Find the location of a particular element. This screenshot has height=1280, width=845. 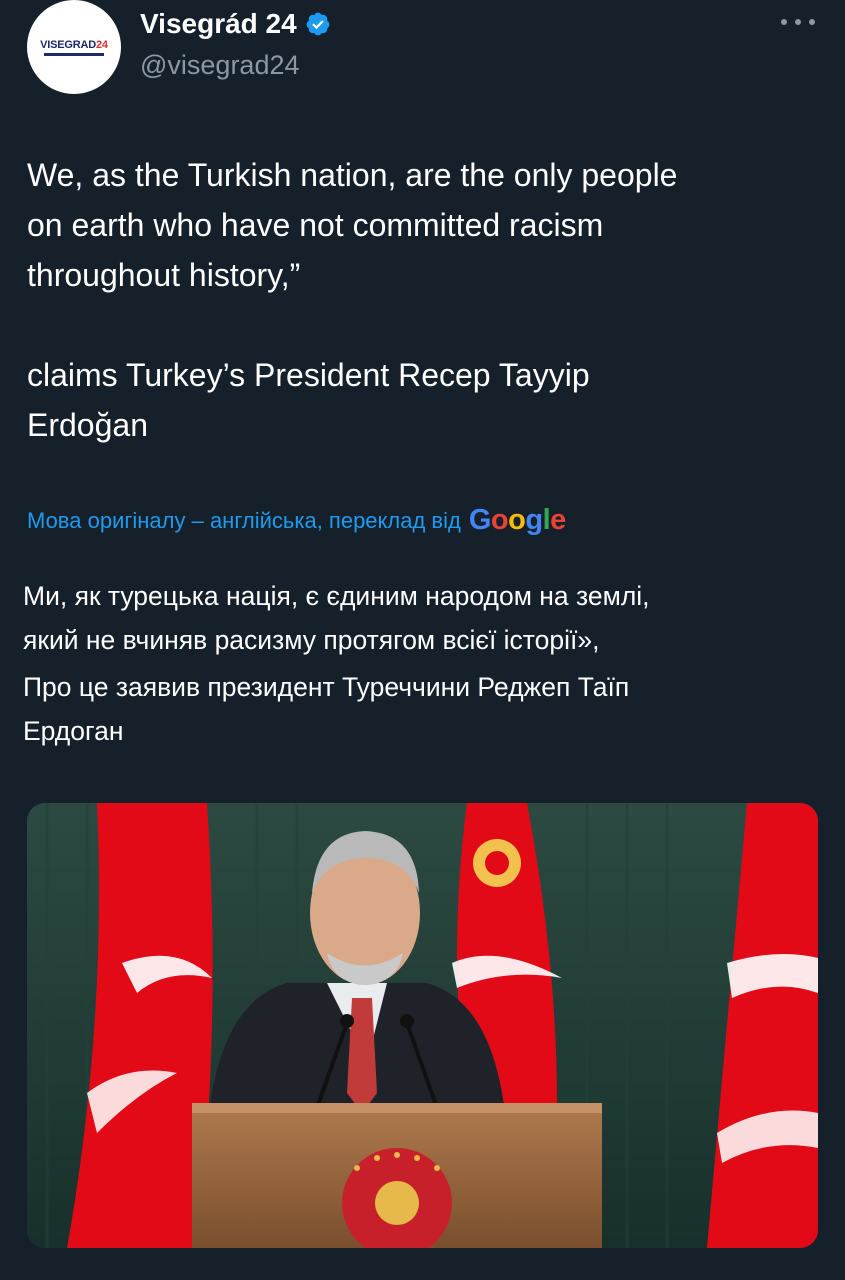

google-logo: Google is located at coordinates (517, 520).